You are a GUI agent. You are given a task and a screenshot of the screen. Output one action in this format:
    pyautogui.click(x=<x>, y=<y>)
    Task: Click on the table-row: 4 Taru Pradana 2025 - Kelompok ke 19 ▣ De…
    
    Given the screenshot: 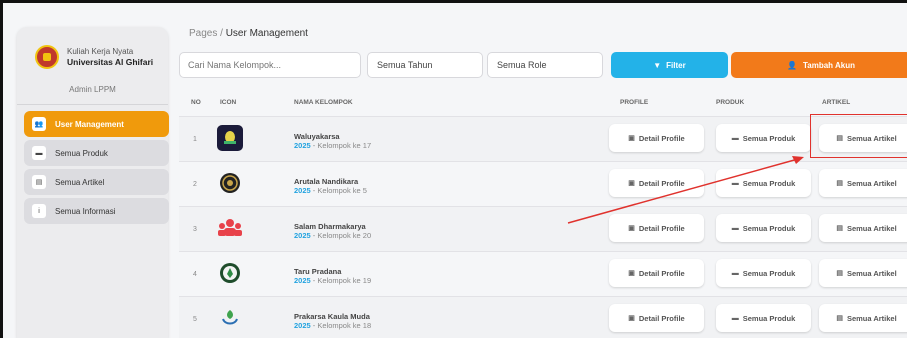 What is the action you would take?
    pyautogui.click(x=543, y=273)
    